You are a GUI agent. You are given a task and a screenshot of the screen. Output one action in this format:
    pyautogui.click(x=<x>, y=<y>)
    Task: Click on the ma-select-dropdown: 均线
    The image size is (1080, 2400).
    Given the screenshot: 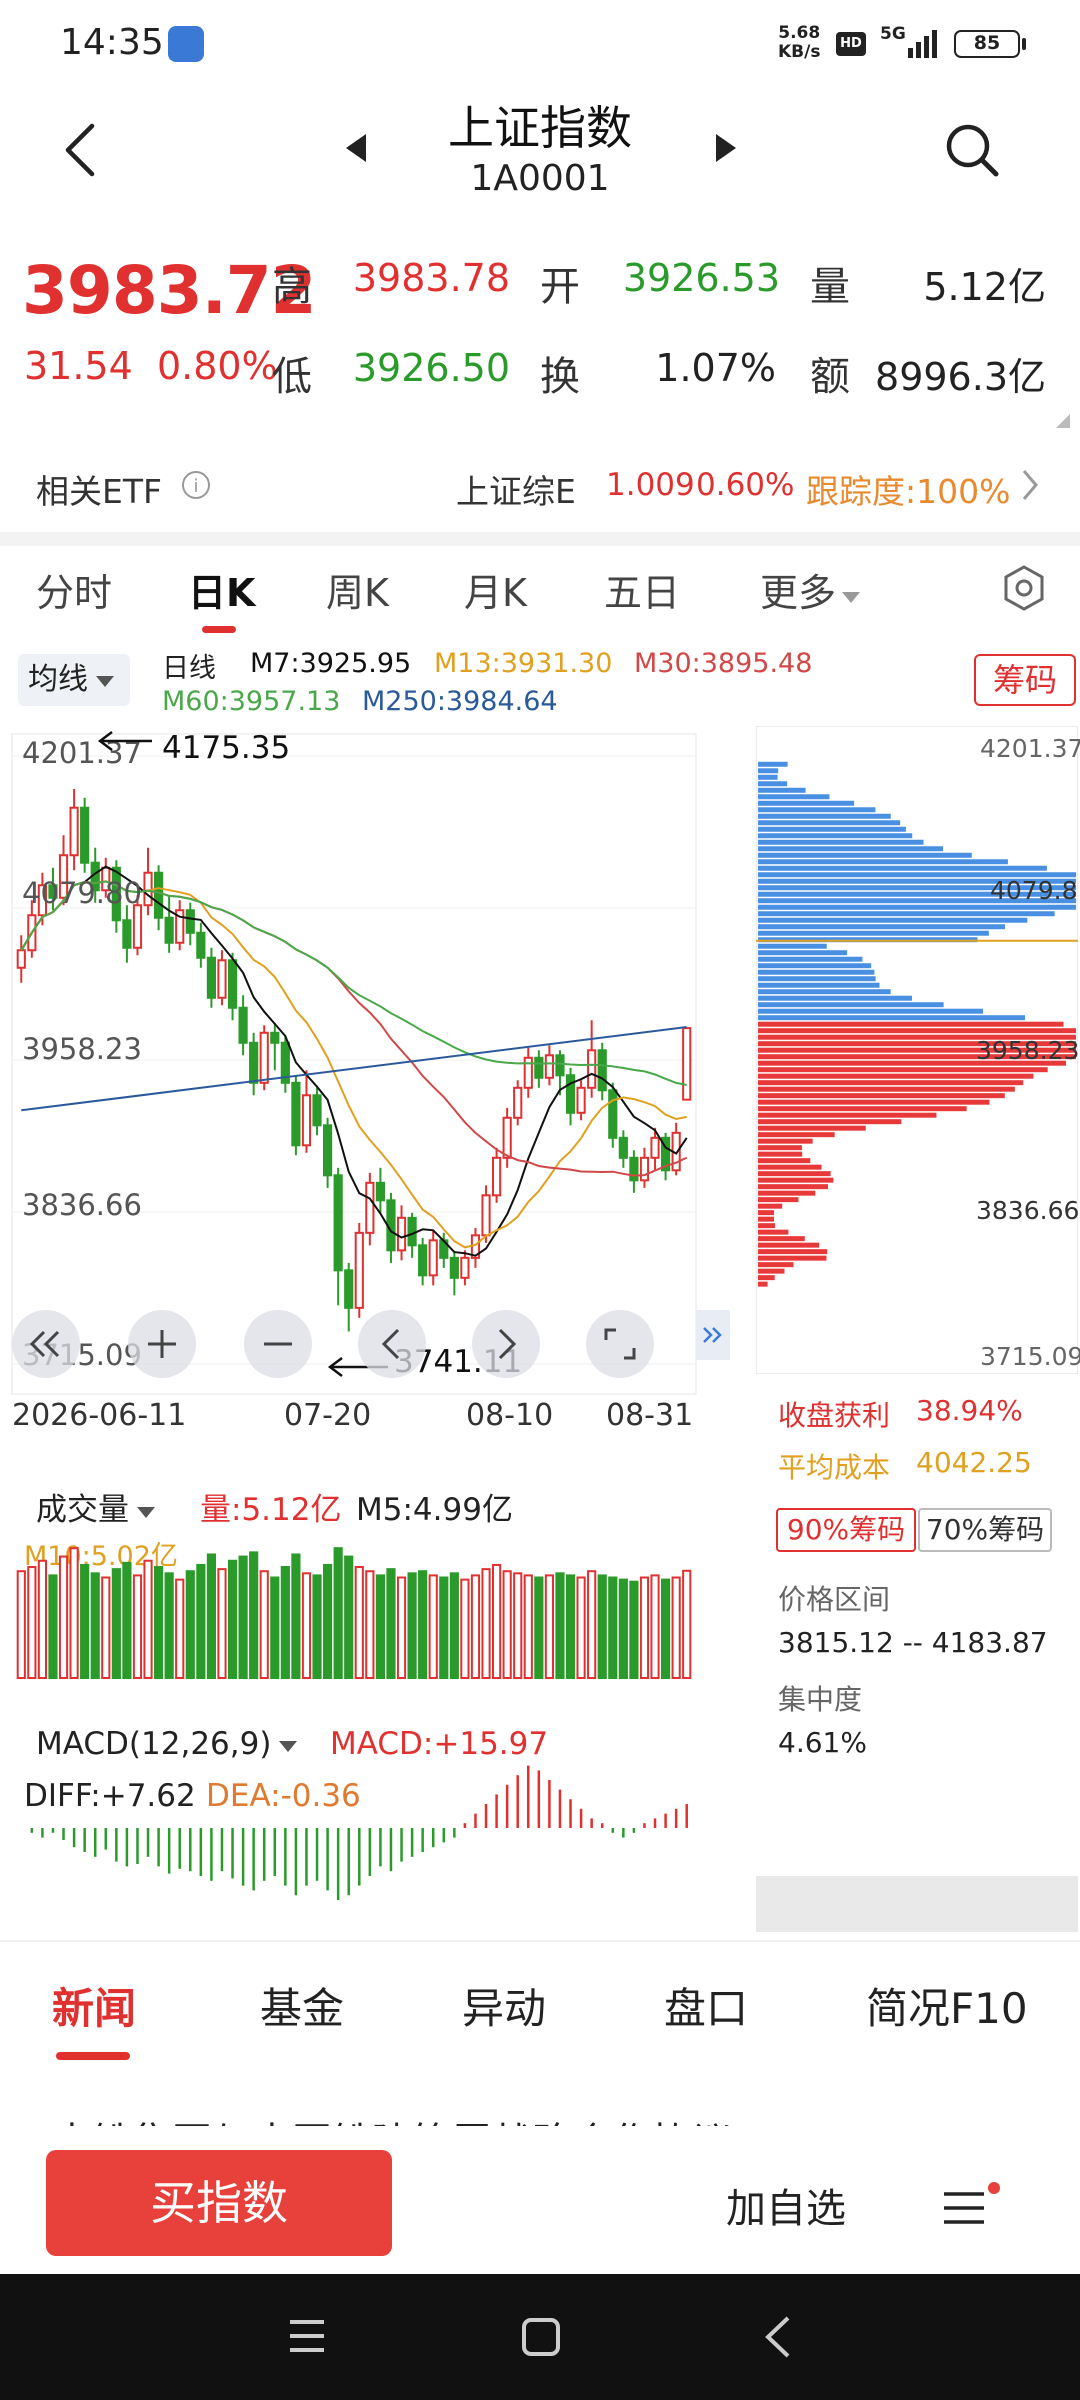 What is the action you would take?
    pyautogui.click(x=74, y=680)
    